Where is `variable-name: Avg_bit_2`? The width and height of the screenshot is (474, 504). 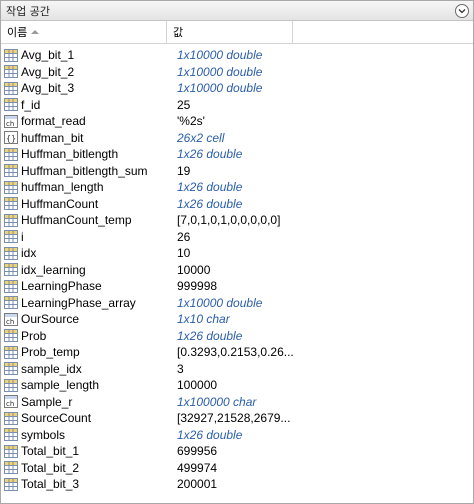
variable-name: Avg_bit_2 is located at coordinates (48, 71).